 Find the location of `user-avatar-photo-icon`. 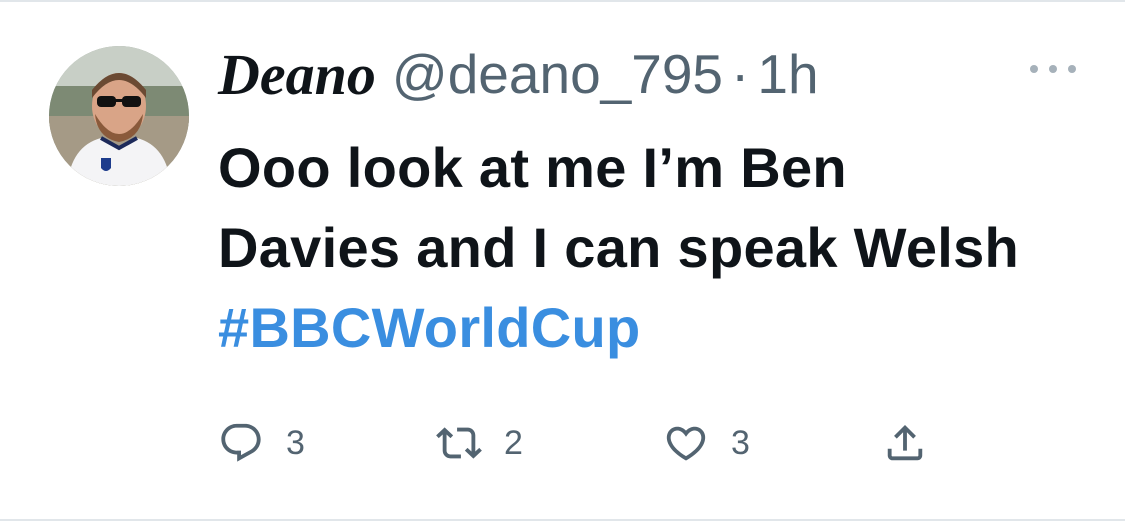

user-avatar-photo-icon is located at coordinates (119, 116).